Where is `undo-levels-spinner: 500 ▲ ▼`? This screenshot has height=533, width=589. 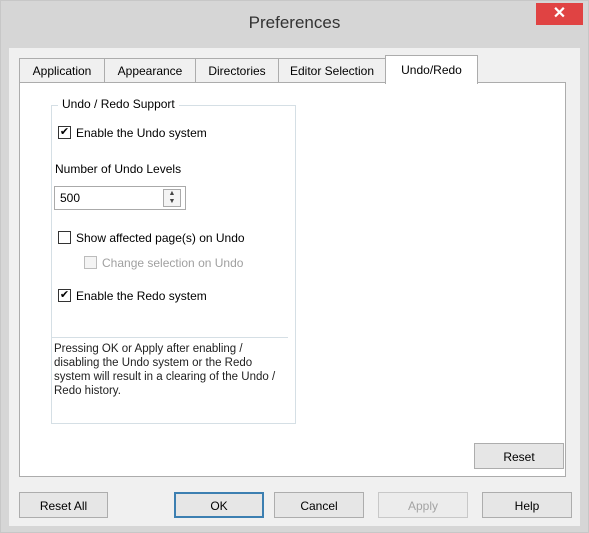
undo-levels-spinner: 500 ▲ ▼ is located at coordinates (120, 198).